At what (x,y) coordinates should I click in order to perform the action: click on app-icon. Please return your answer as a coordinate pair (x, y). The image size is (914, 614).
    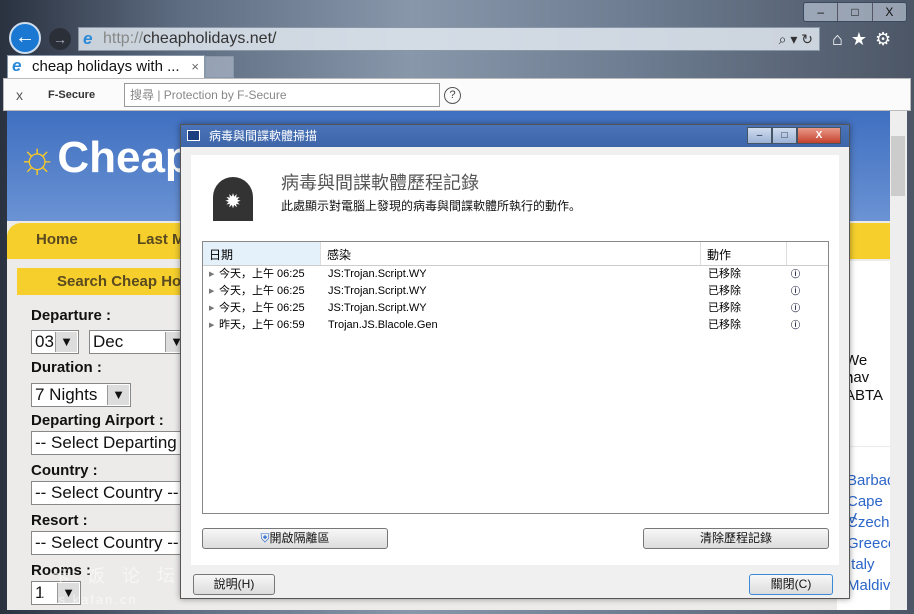
    Looking at the image, I should click on (193, 135).